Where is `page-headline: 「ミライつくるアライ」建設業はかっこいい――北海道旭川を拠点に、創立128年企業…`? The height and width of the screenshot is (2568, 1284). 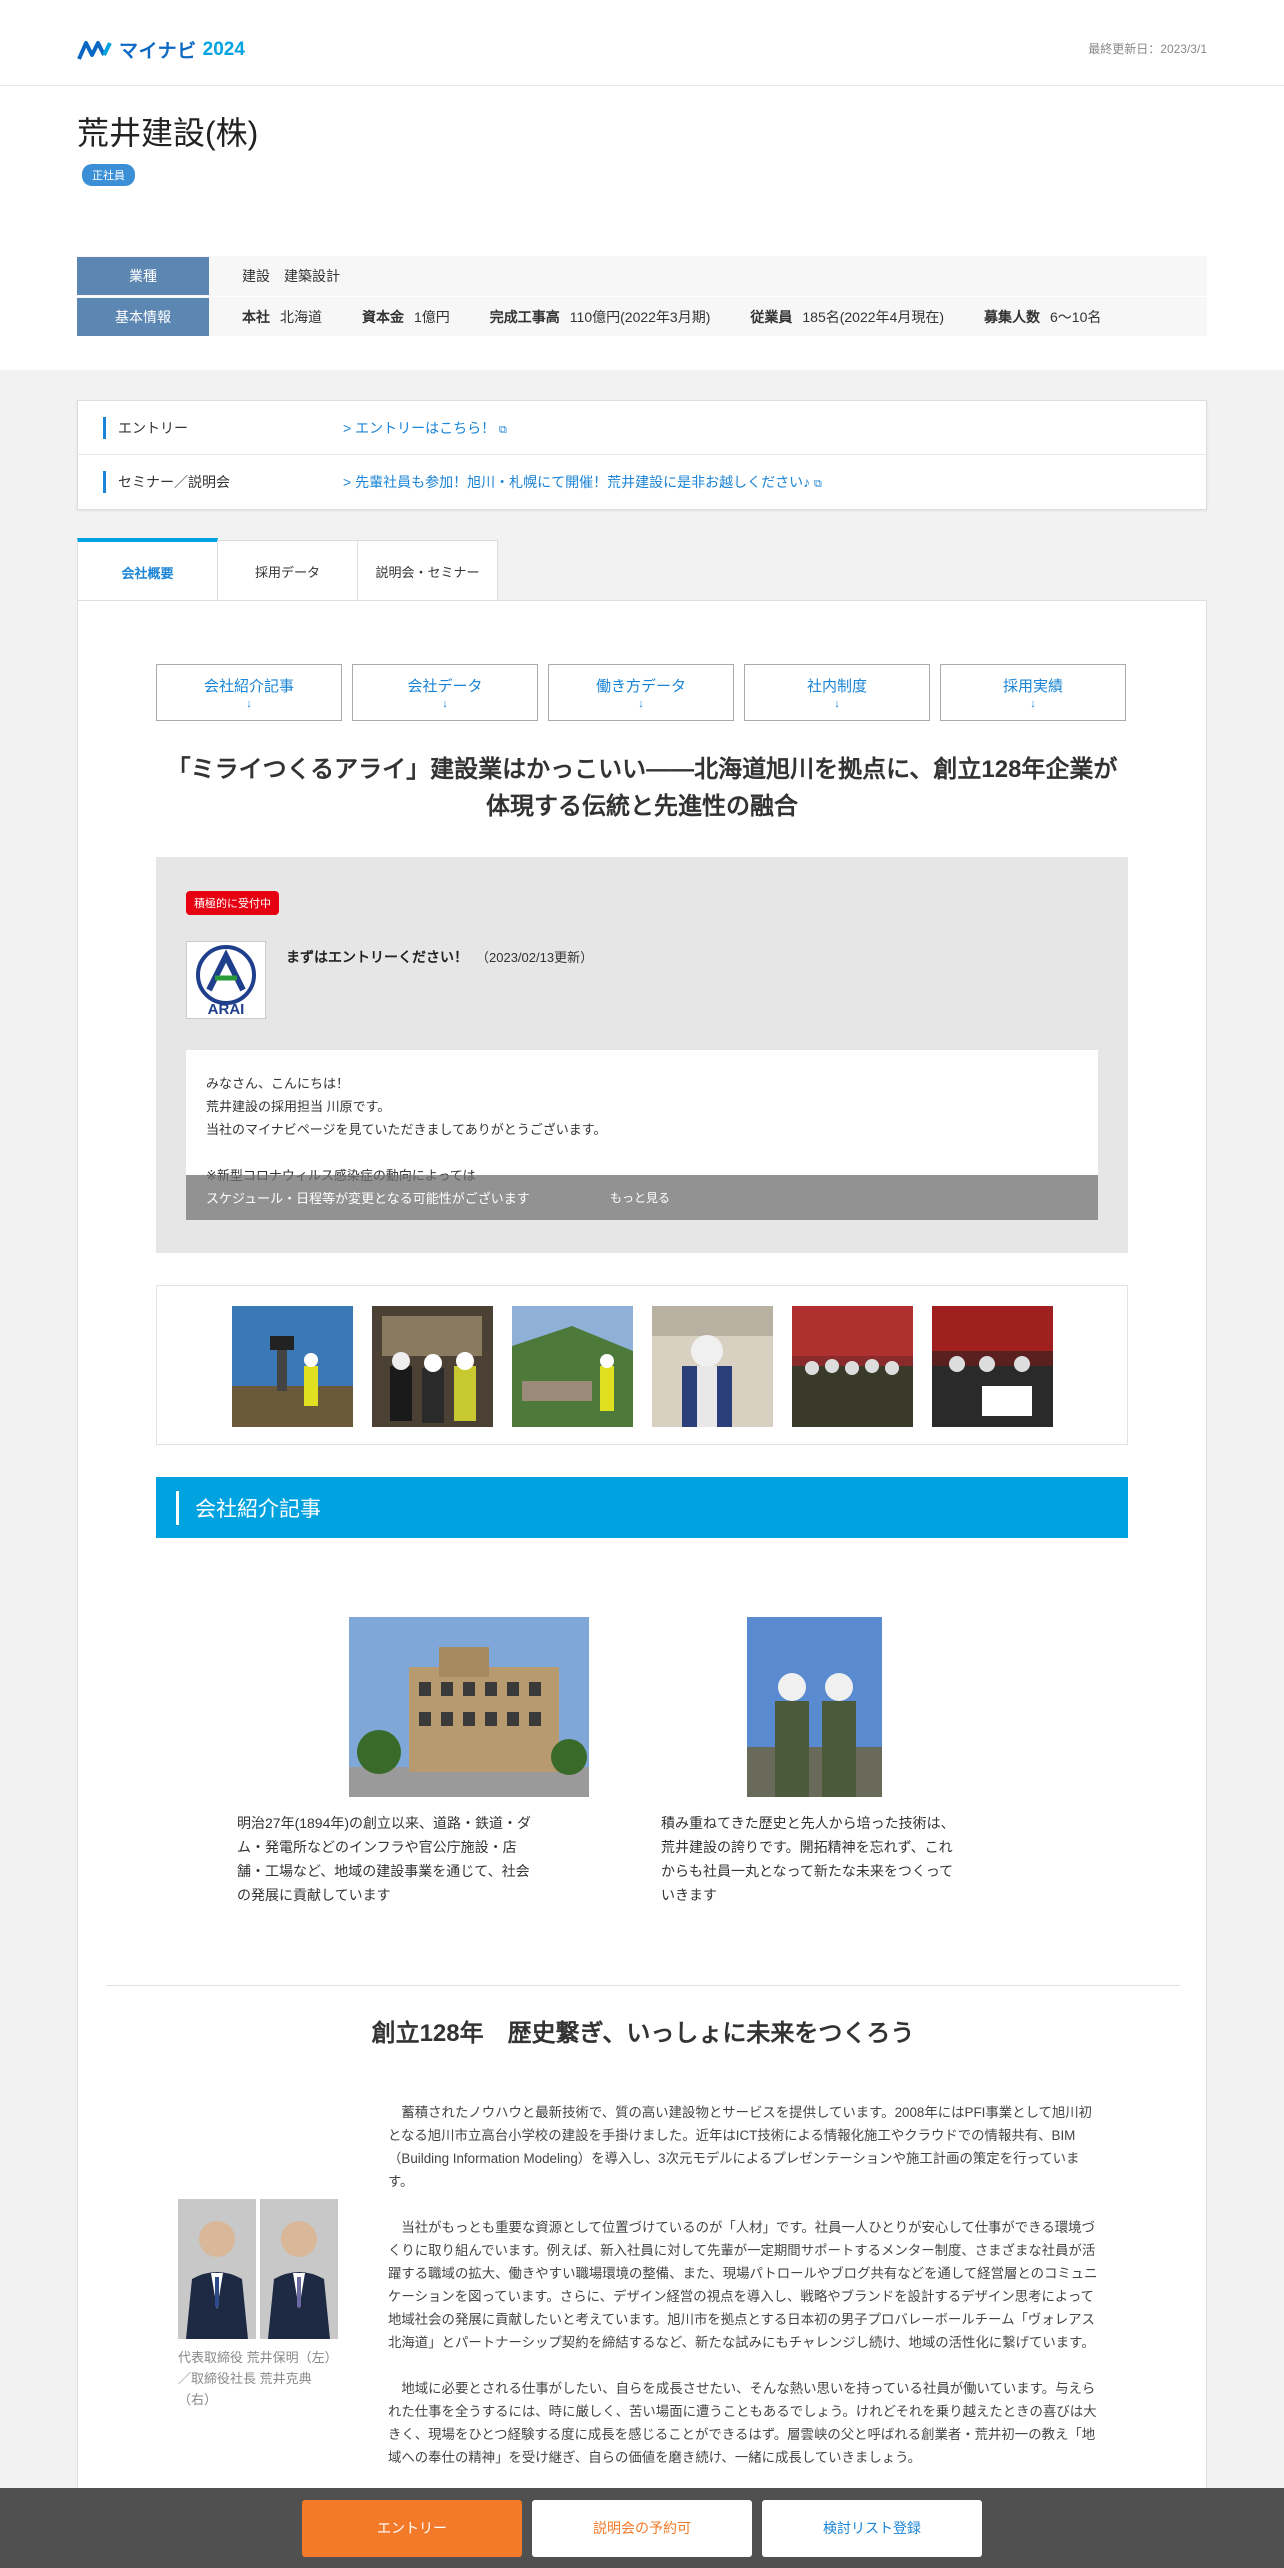 page-headline: 「ミライつくるアライ」建設業はかっこいい――北海道旭川を拠点に、創立128年企業… is located at coordinates (642, 788).